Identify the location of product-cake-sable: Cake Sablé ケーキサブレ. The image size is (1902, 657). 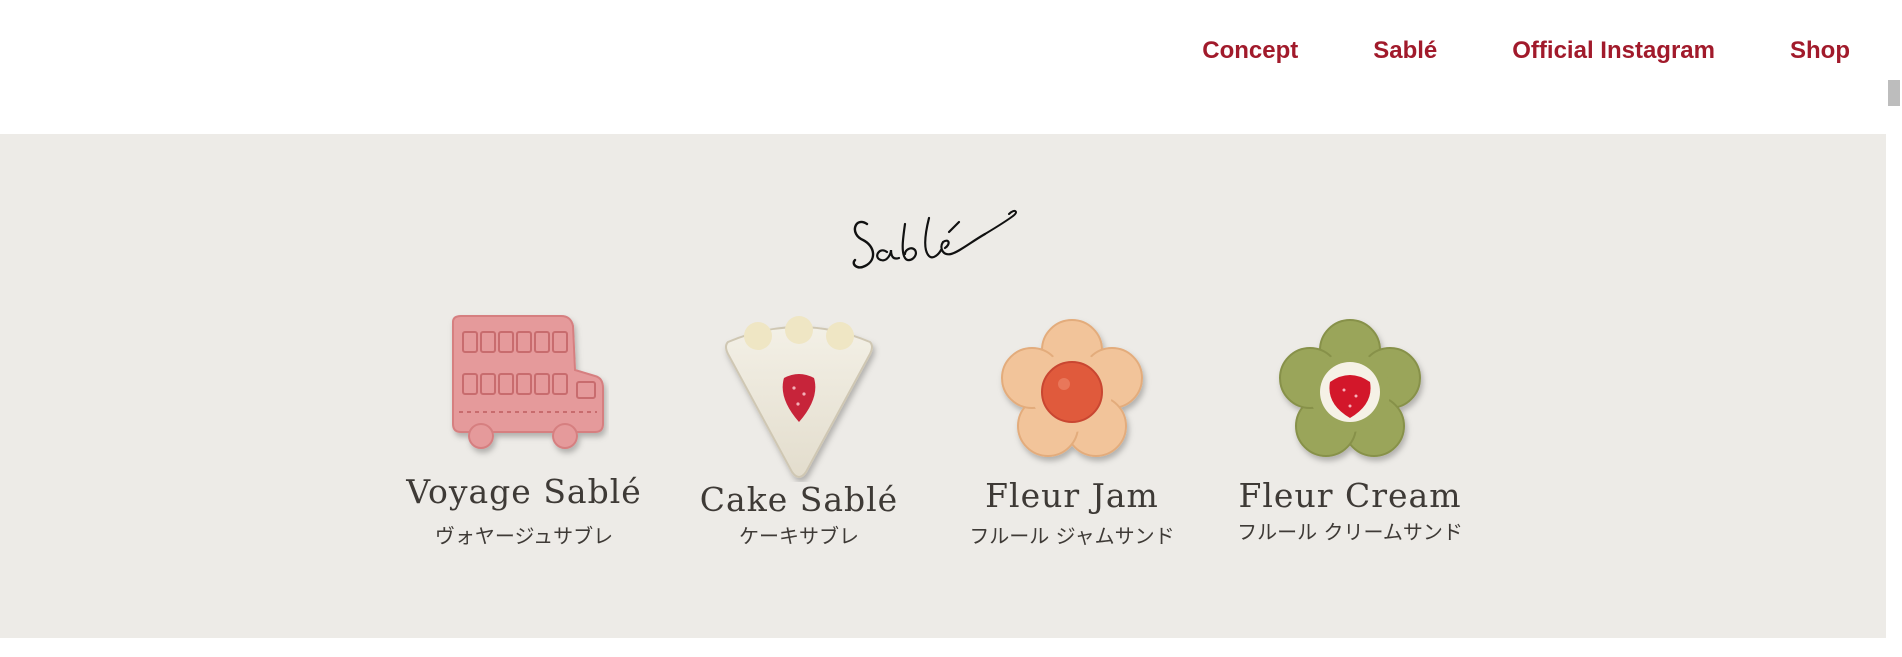
(799, 430).